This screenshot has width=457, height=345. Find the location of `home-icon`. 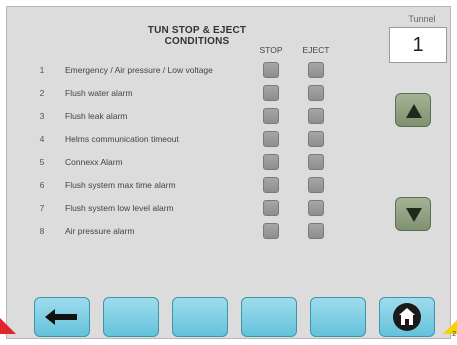

home-icon is located at coordinates (407, 317).